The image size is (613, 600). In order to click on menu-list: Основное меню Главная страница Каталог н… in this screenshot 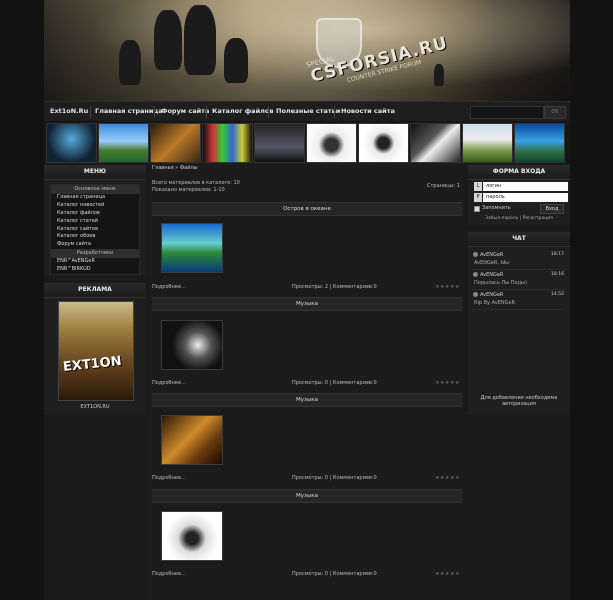, I will do `click(95, 230)`.